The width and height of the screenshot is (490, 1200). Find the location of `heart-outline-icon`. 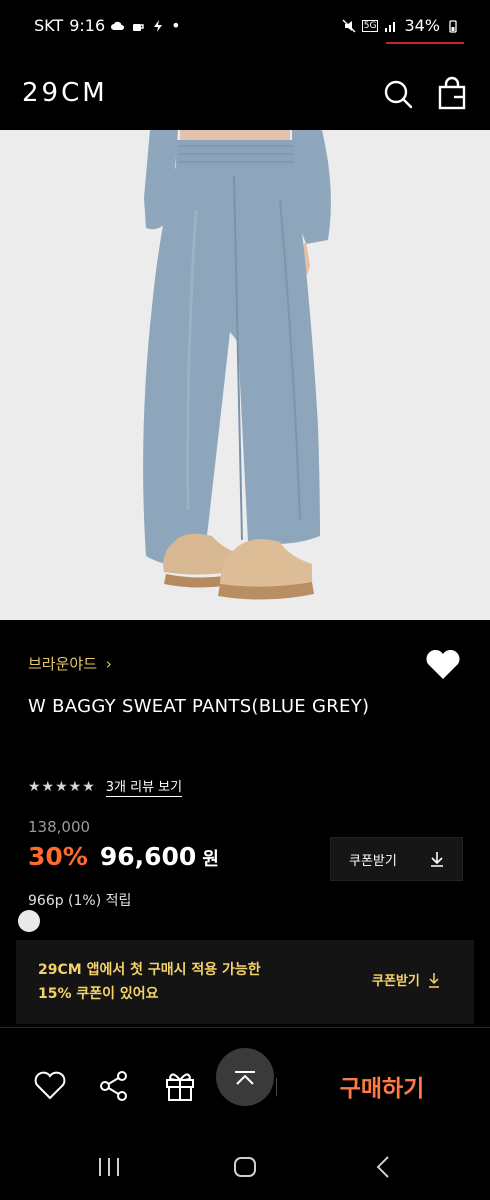

heart-outline-icon is located at coordinates (50, 1085).